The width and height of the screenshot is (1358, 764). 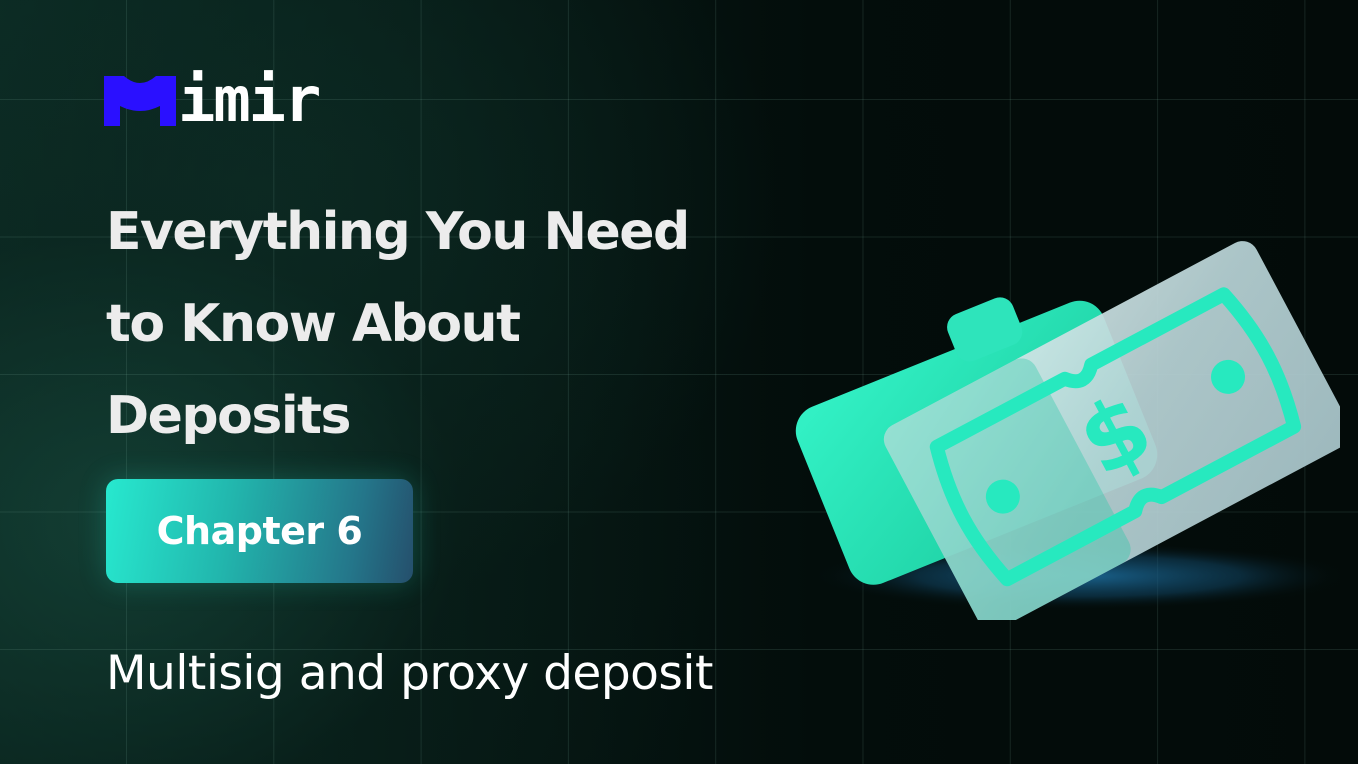 I want to click on title-line: to Know About, so click(x=313, y=324).